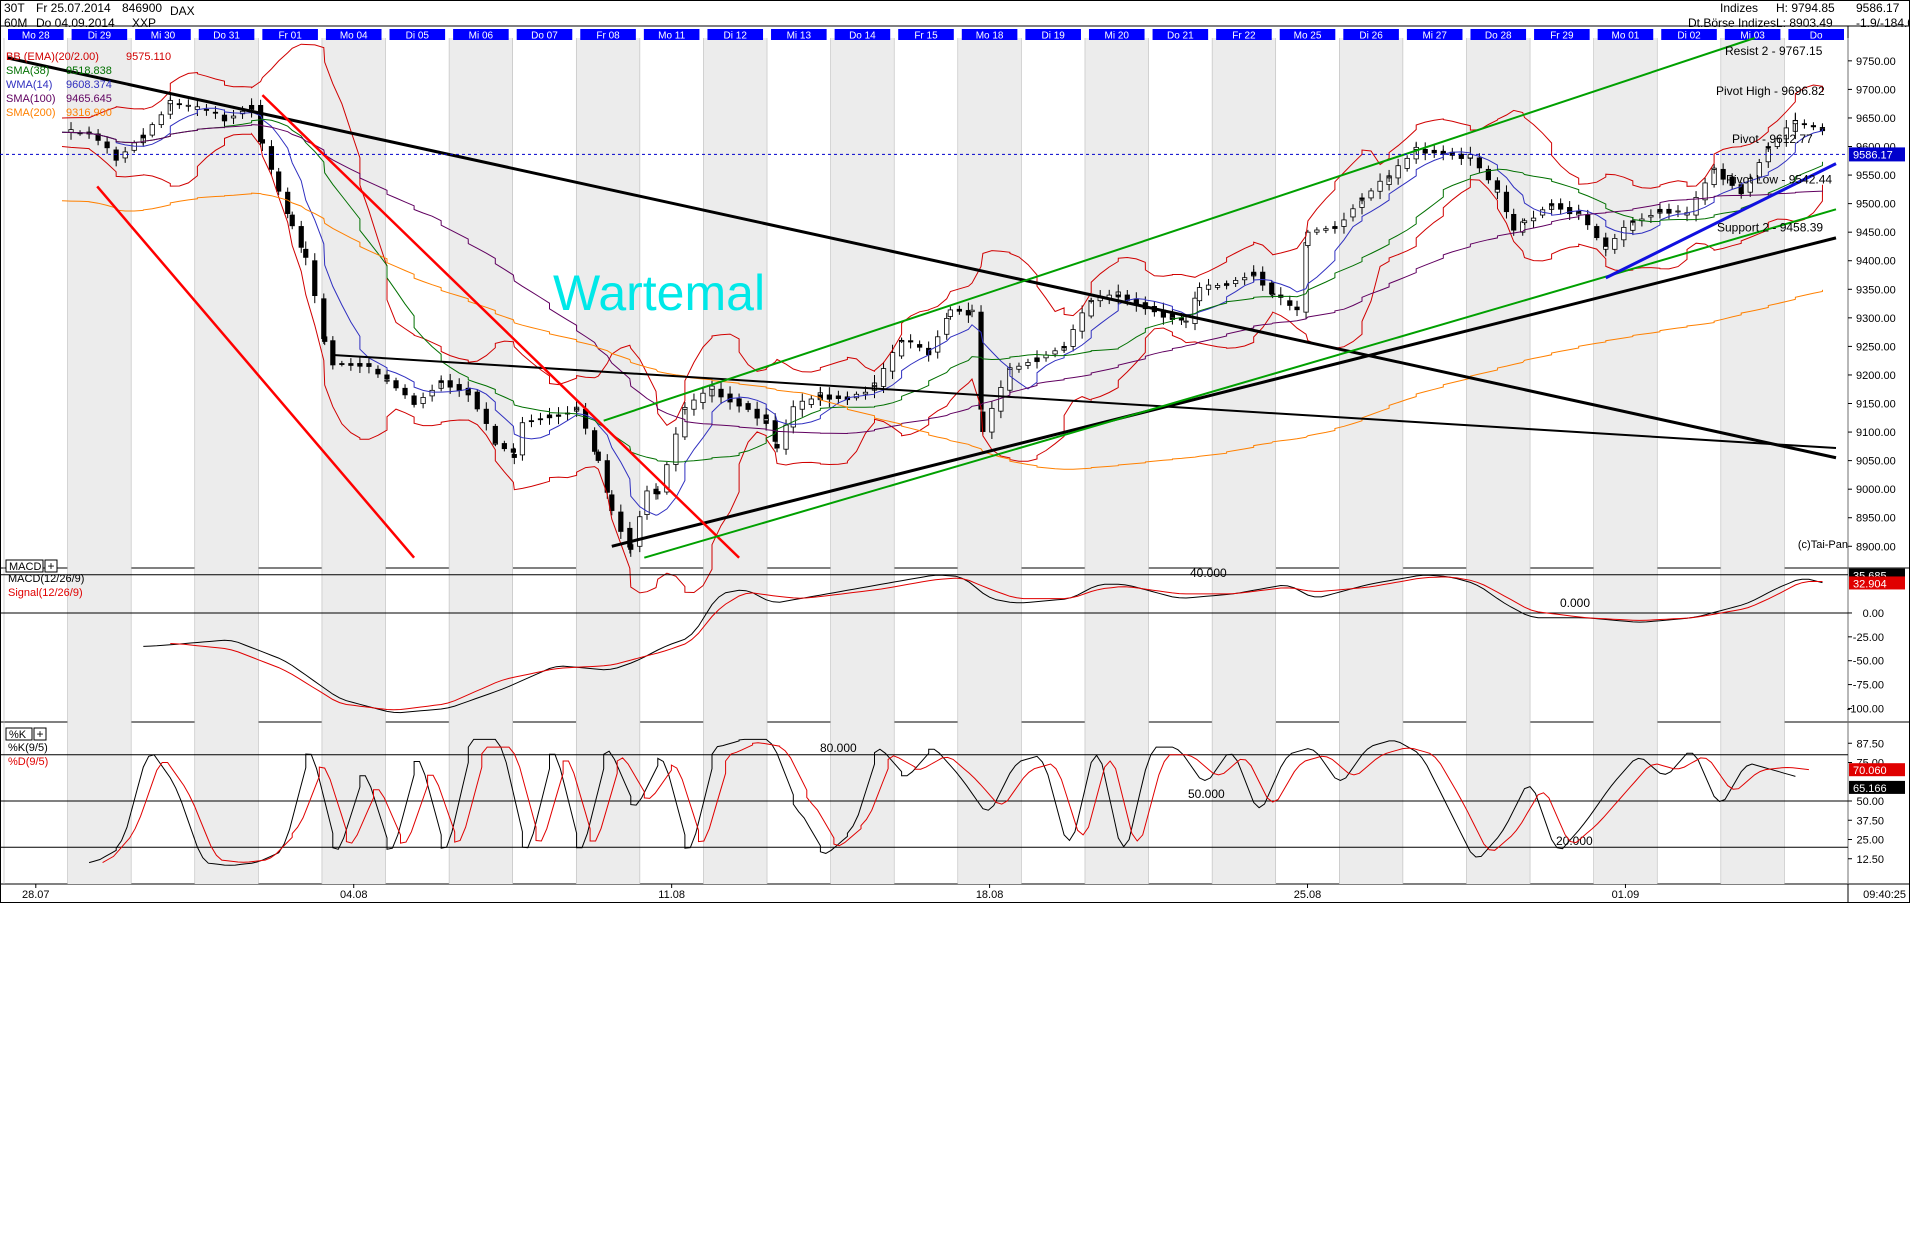 This screenshot has height=1257, width=1910. What do you see at coordinates (1876, 90) in the screenshot?
I see `price-y-tick-label: 9700.00` at bounding box center [1876, 90].